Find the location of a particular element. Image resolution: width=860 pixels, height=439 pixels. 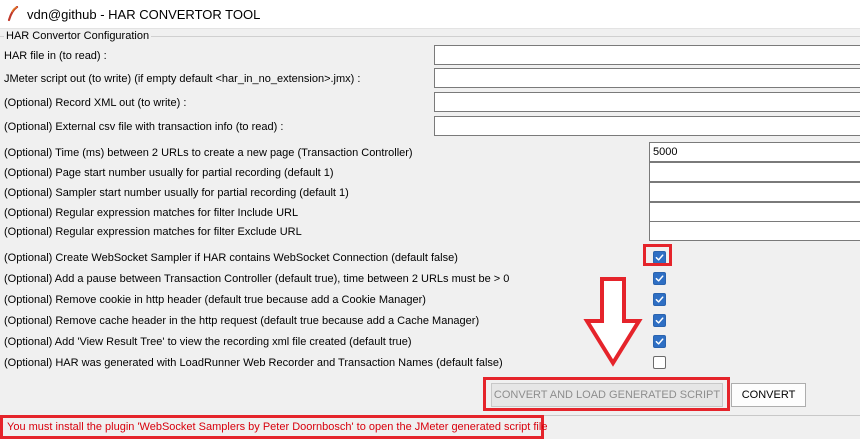

option-add-pause-checkbox is located at coordinates (659, 278).